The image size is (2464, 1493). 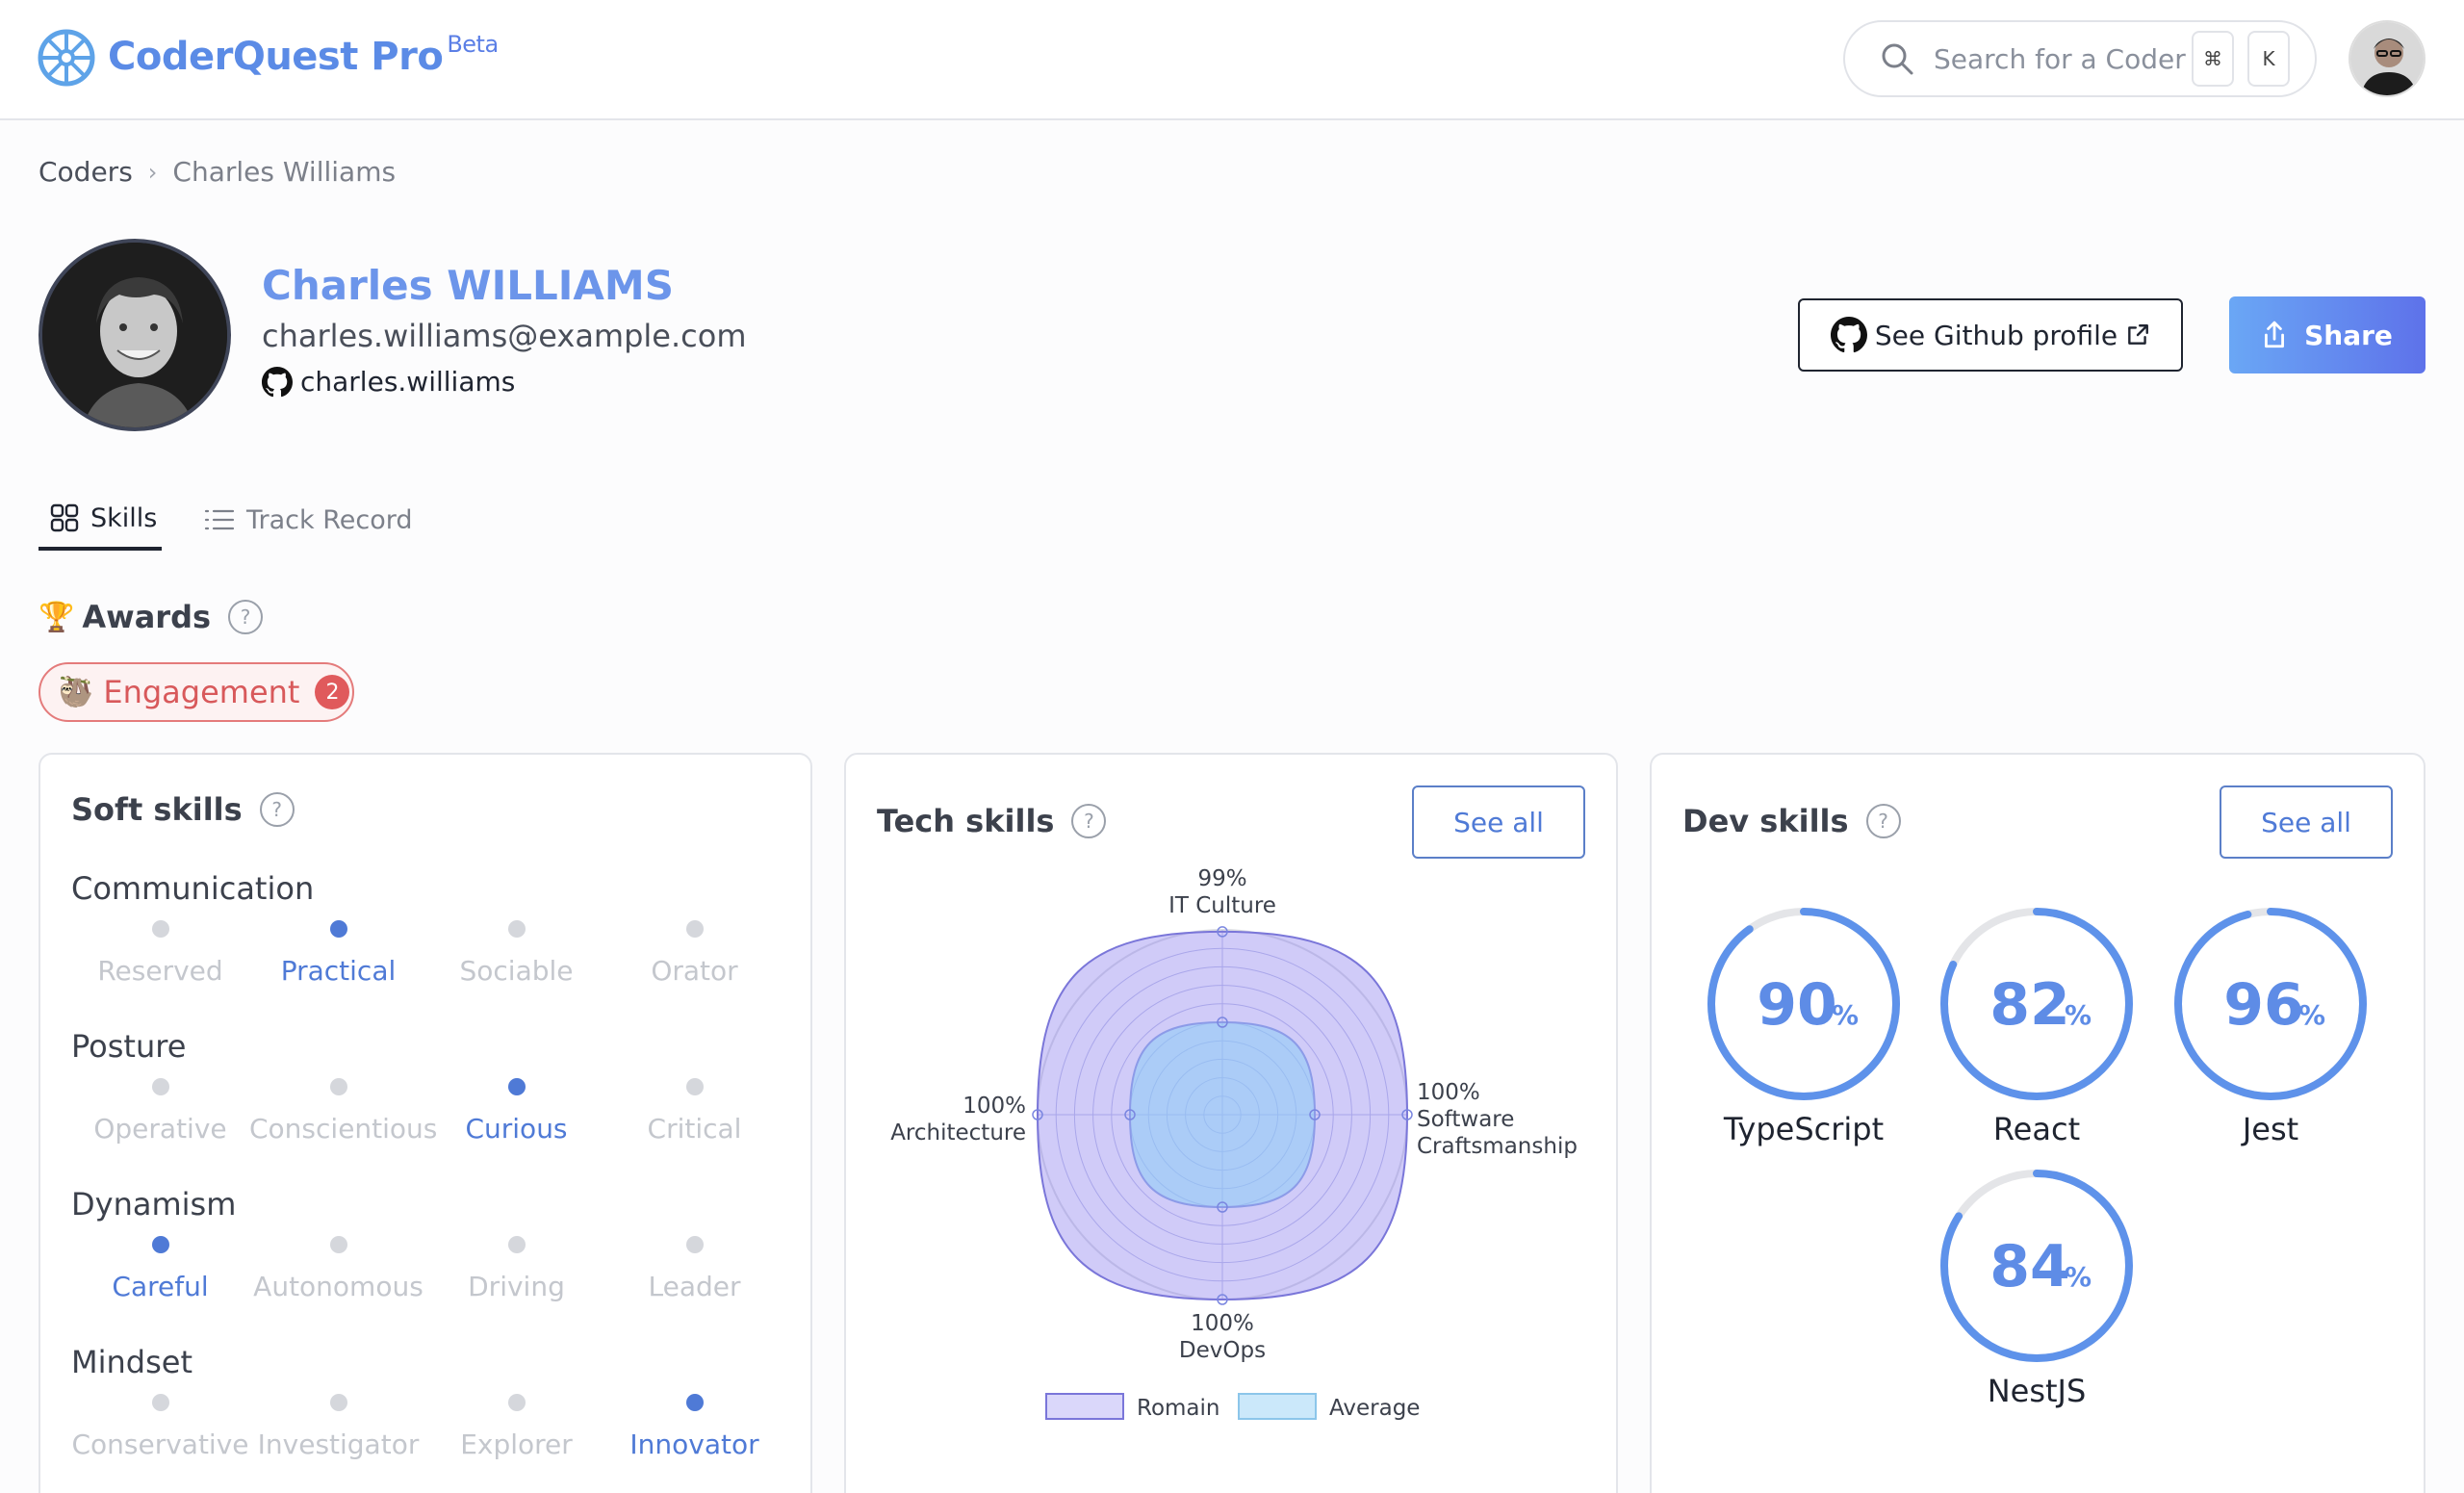 What do you see at coordinates (338, 1265) in the screenshot?
I see `soft-skill-option-autonomous: Autonomous` at bounding box center [338, 1265].